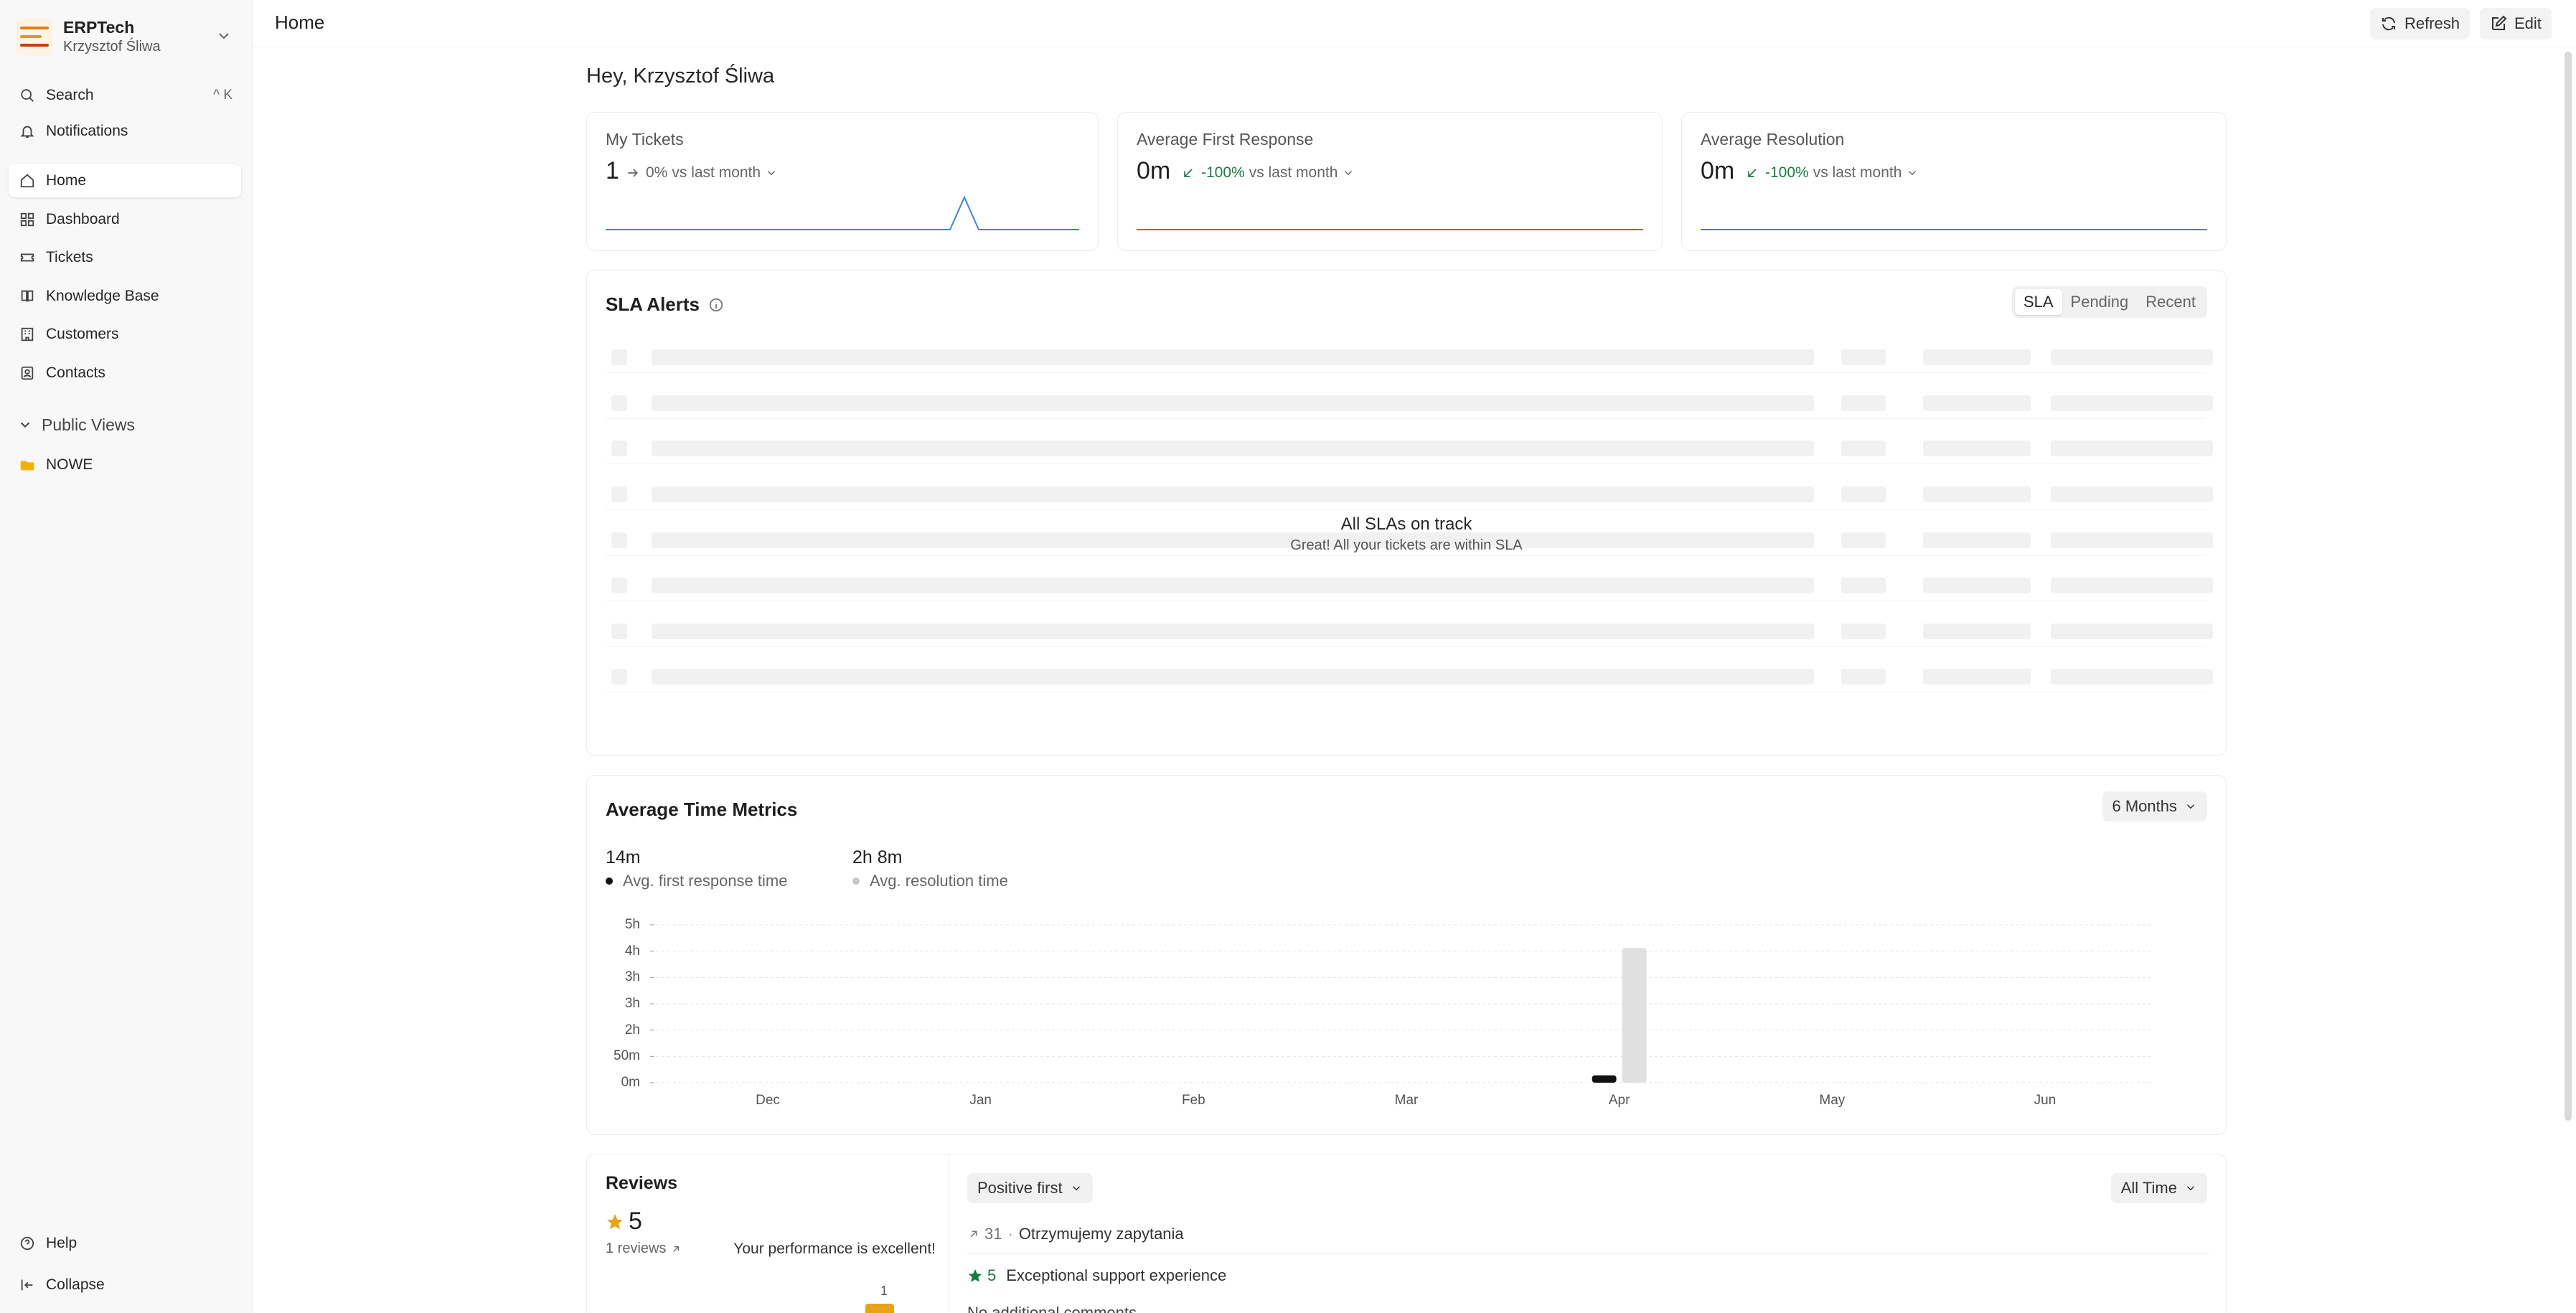  What do you see at coordinates (125, 1285) in the screenshot?
I see `collapse-button: Collapse` at bounding box center [125, 1285].